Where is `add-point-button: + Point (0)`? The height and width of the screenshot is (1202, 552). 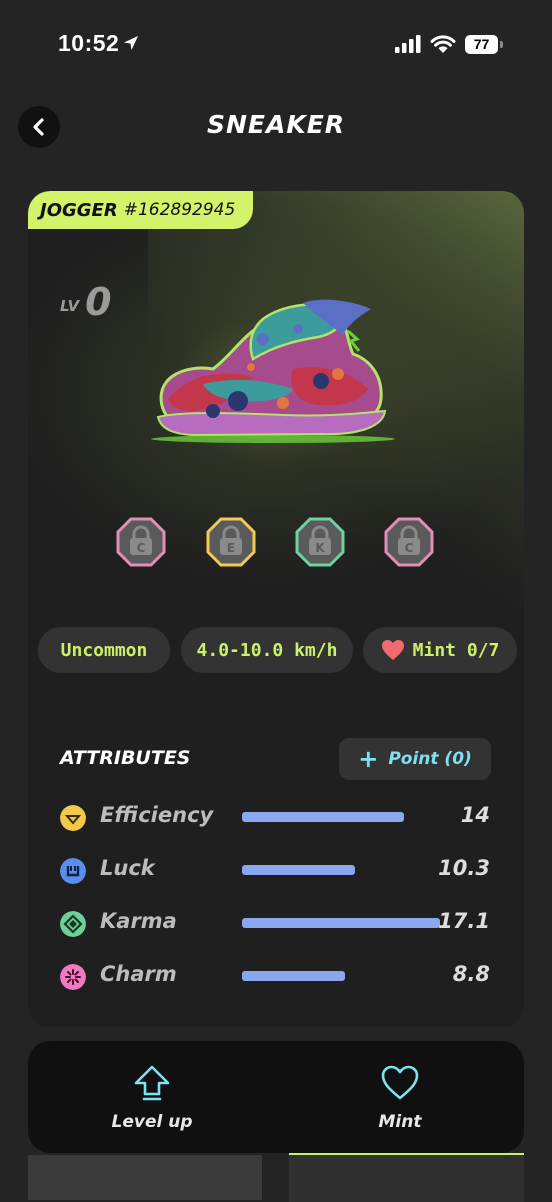
add-point-button: + Point (0) is located at coordinates (415, 759).